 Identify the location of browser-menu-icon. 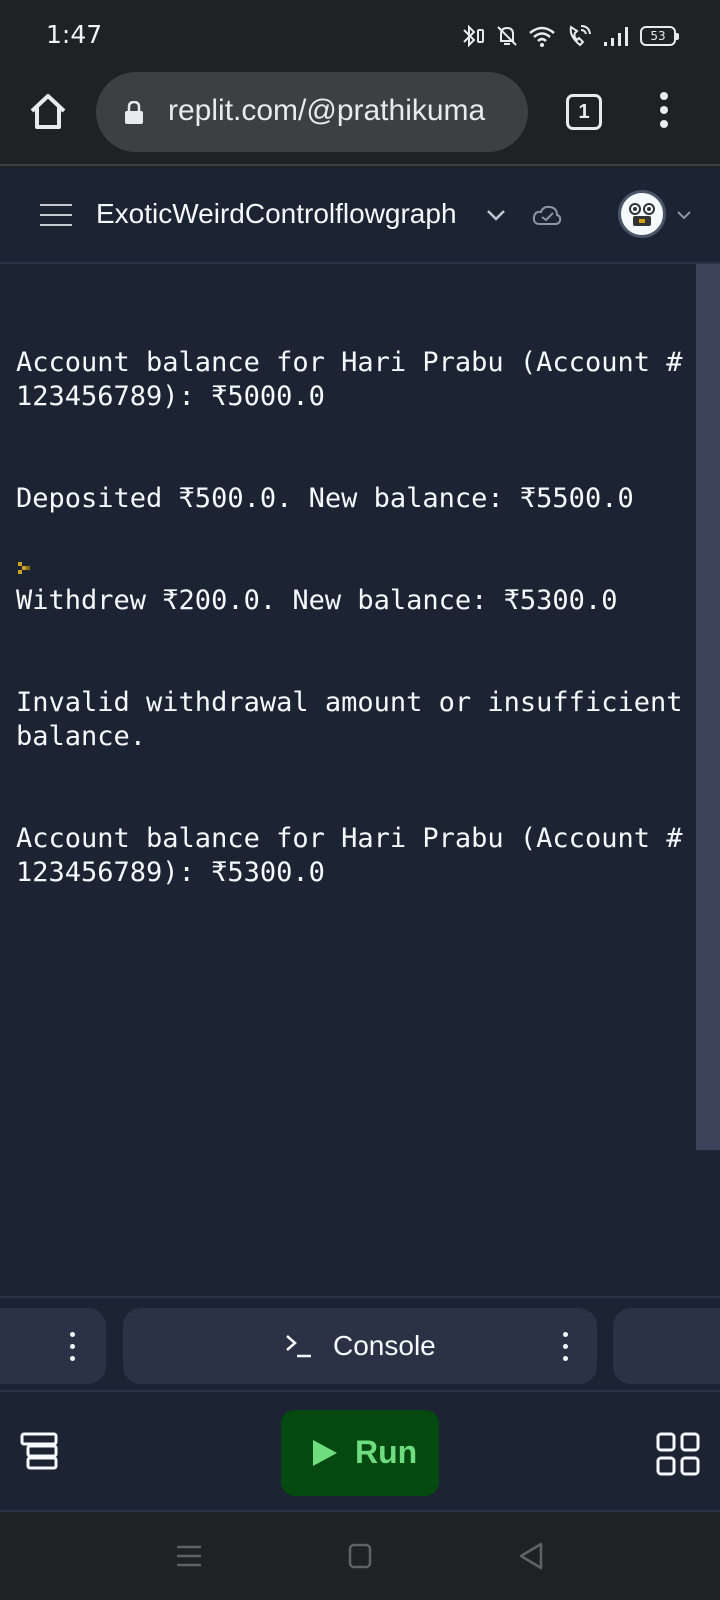
(664, 112).